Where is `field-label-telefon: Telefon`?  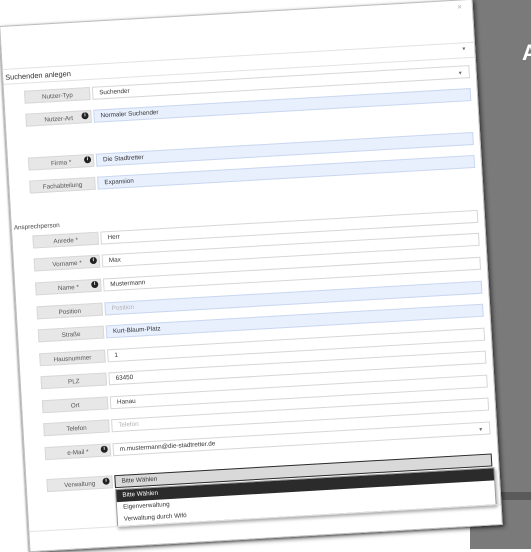
field-label-telefon: Telefon is located at coordinates (76, 428).